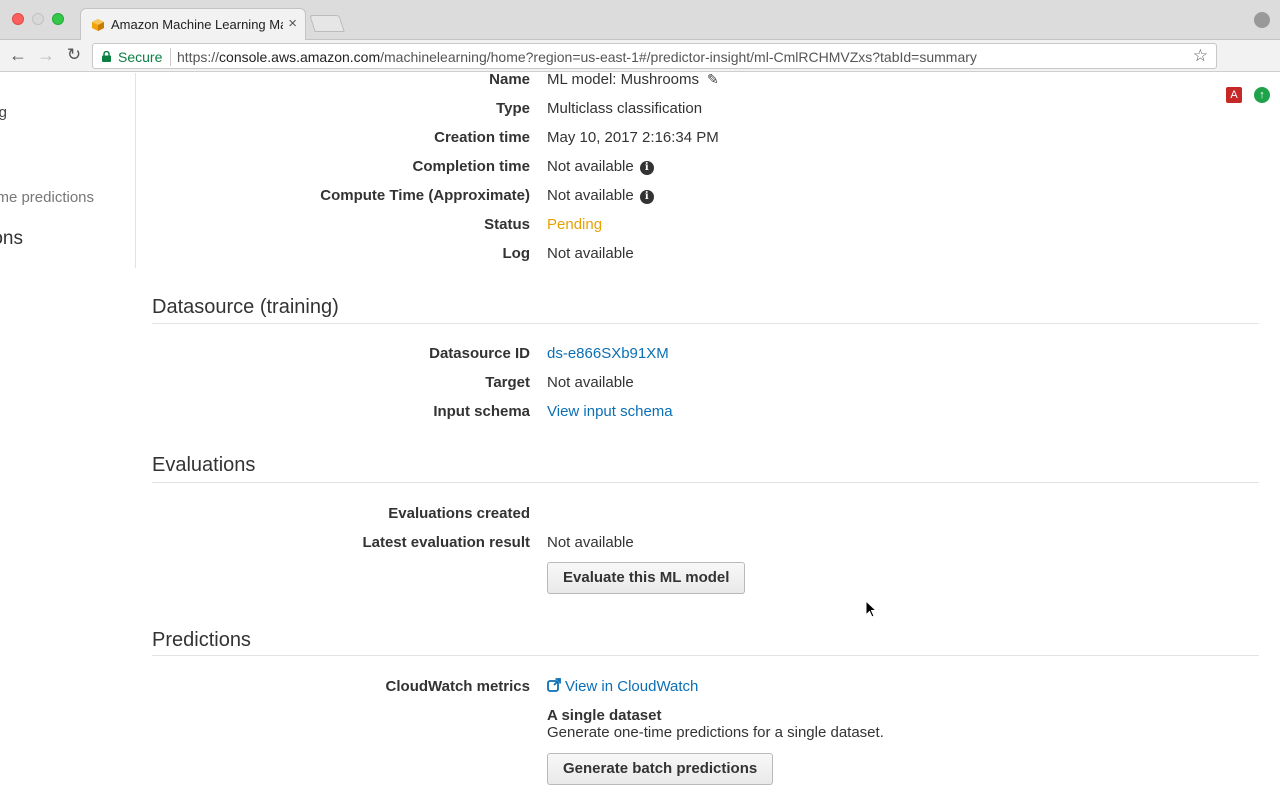  Describe the element at coordinates (575, 224) in the screenshot. I see `status-badge: Pending` at that location.